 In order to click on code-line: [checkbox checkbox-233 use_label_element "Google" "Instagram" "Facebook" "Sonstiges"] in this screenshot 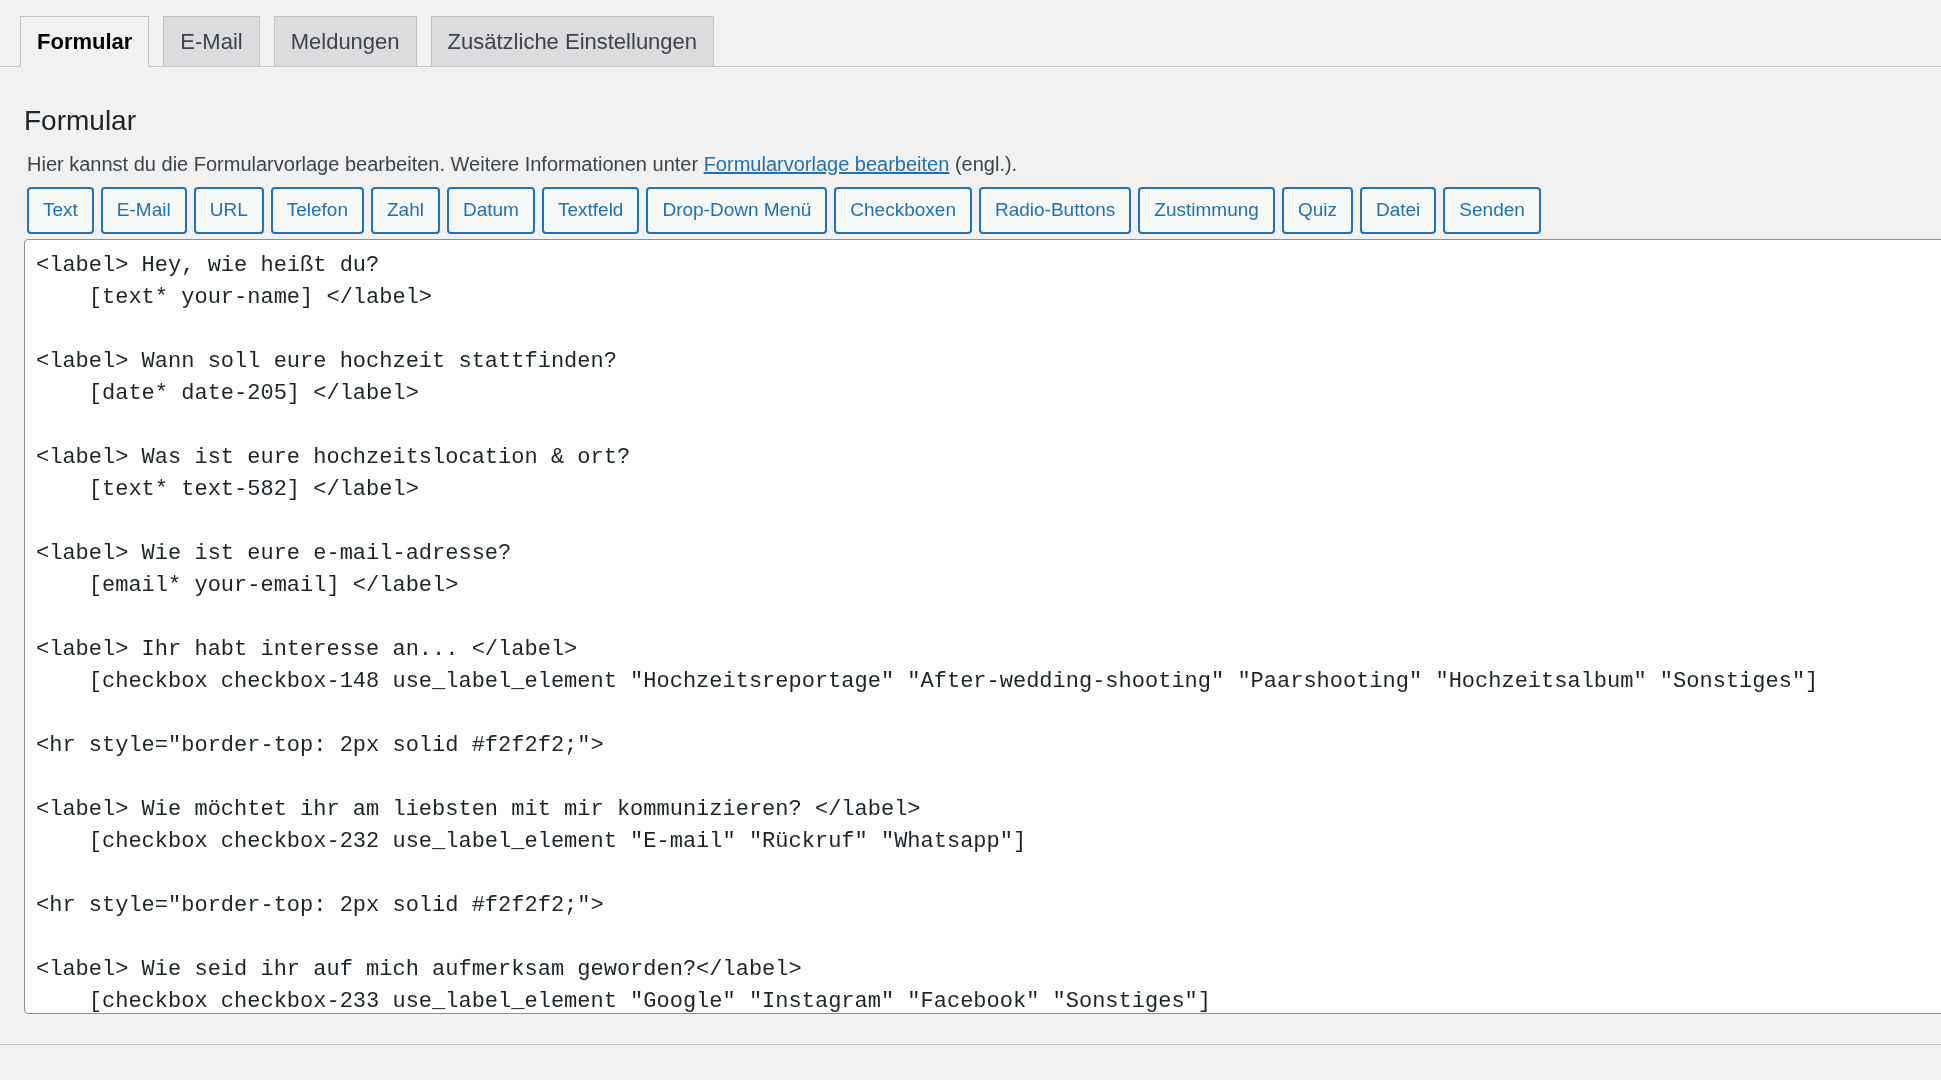, I will do `click(649, 1002)`.